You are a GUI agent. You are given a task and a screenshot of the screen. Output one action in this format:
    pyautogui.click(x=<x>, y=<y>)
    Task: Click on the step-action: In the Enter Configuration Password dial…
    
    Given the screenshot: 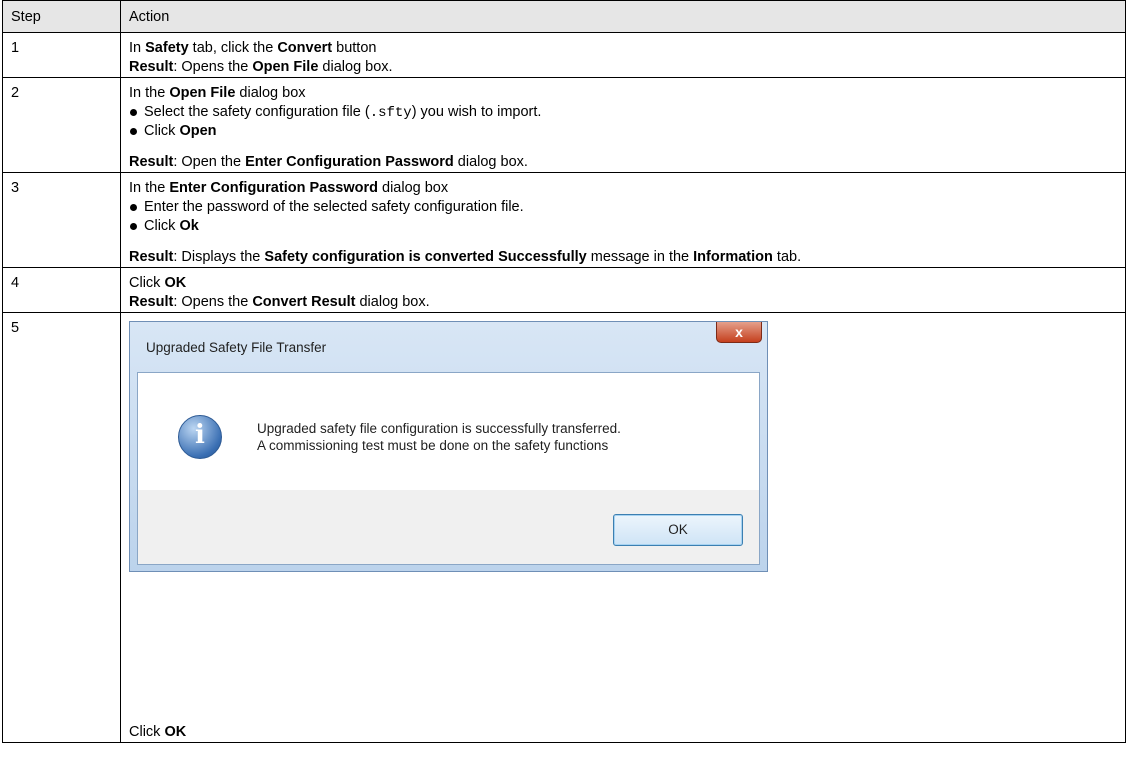 What is the action you would take?
    pyautogui.click(x=623, y=220)
    